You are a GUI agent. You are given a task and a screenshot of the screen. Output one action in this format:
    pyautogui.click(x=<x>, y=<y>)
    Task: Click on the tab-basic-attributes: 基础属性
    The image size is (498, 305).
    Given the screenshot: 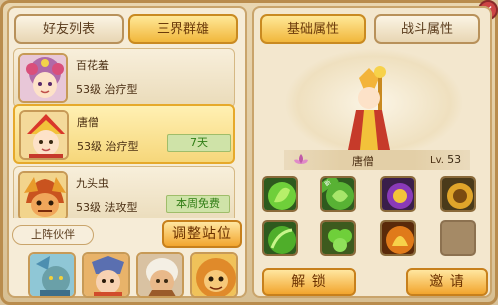 What is the action you would take?
    pyautogui.click(x=313, y=29)
    